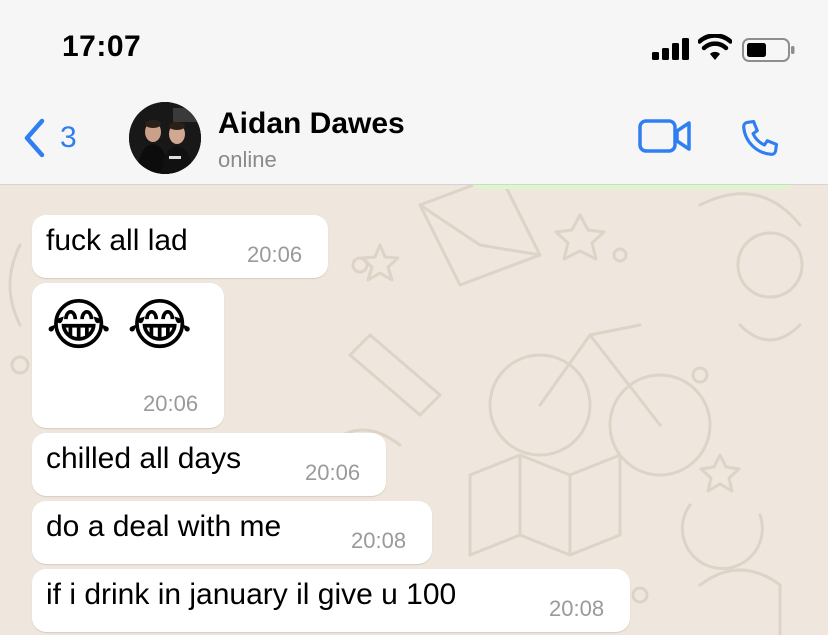 The height and width of the screenshot is (635, 828). I want to click on phone-call-icon, so click(760, 138).